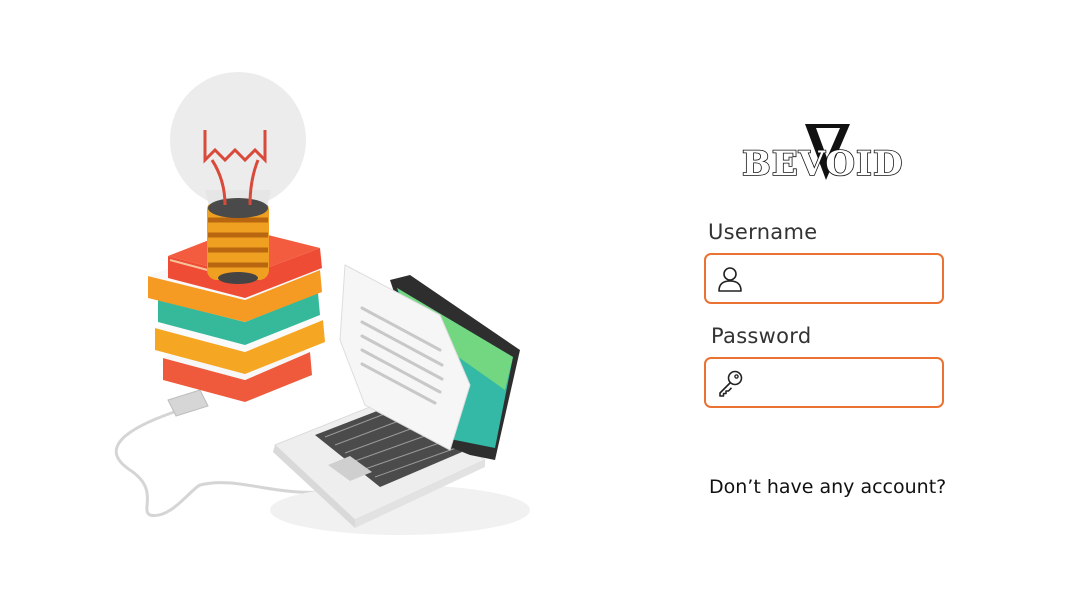 Image resolution: width=1086 pixels, height=613 pixels. Describe the element at coordinates (731, 383) in the screenshot. I see `key-icon` at that location.